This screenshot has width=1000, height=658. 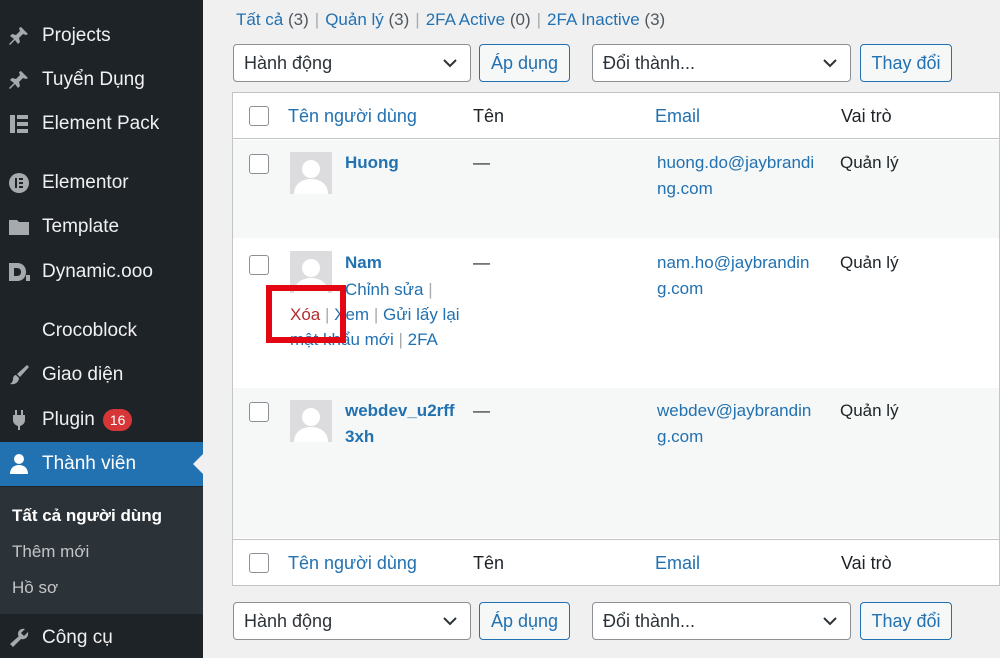 I want to click on users-submenu: Tất cả người dùng Thêm mới Hồ sơ, so click(x=101, y=550).